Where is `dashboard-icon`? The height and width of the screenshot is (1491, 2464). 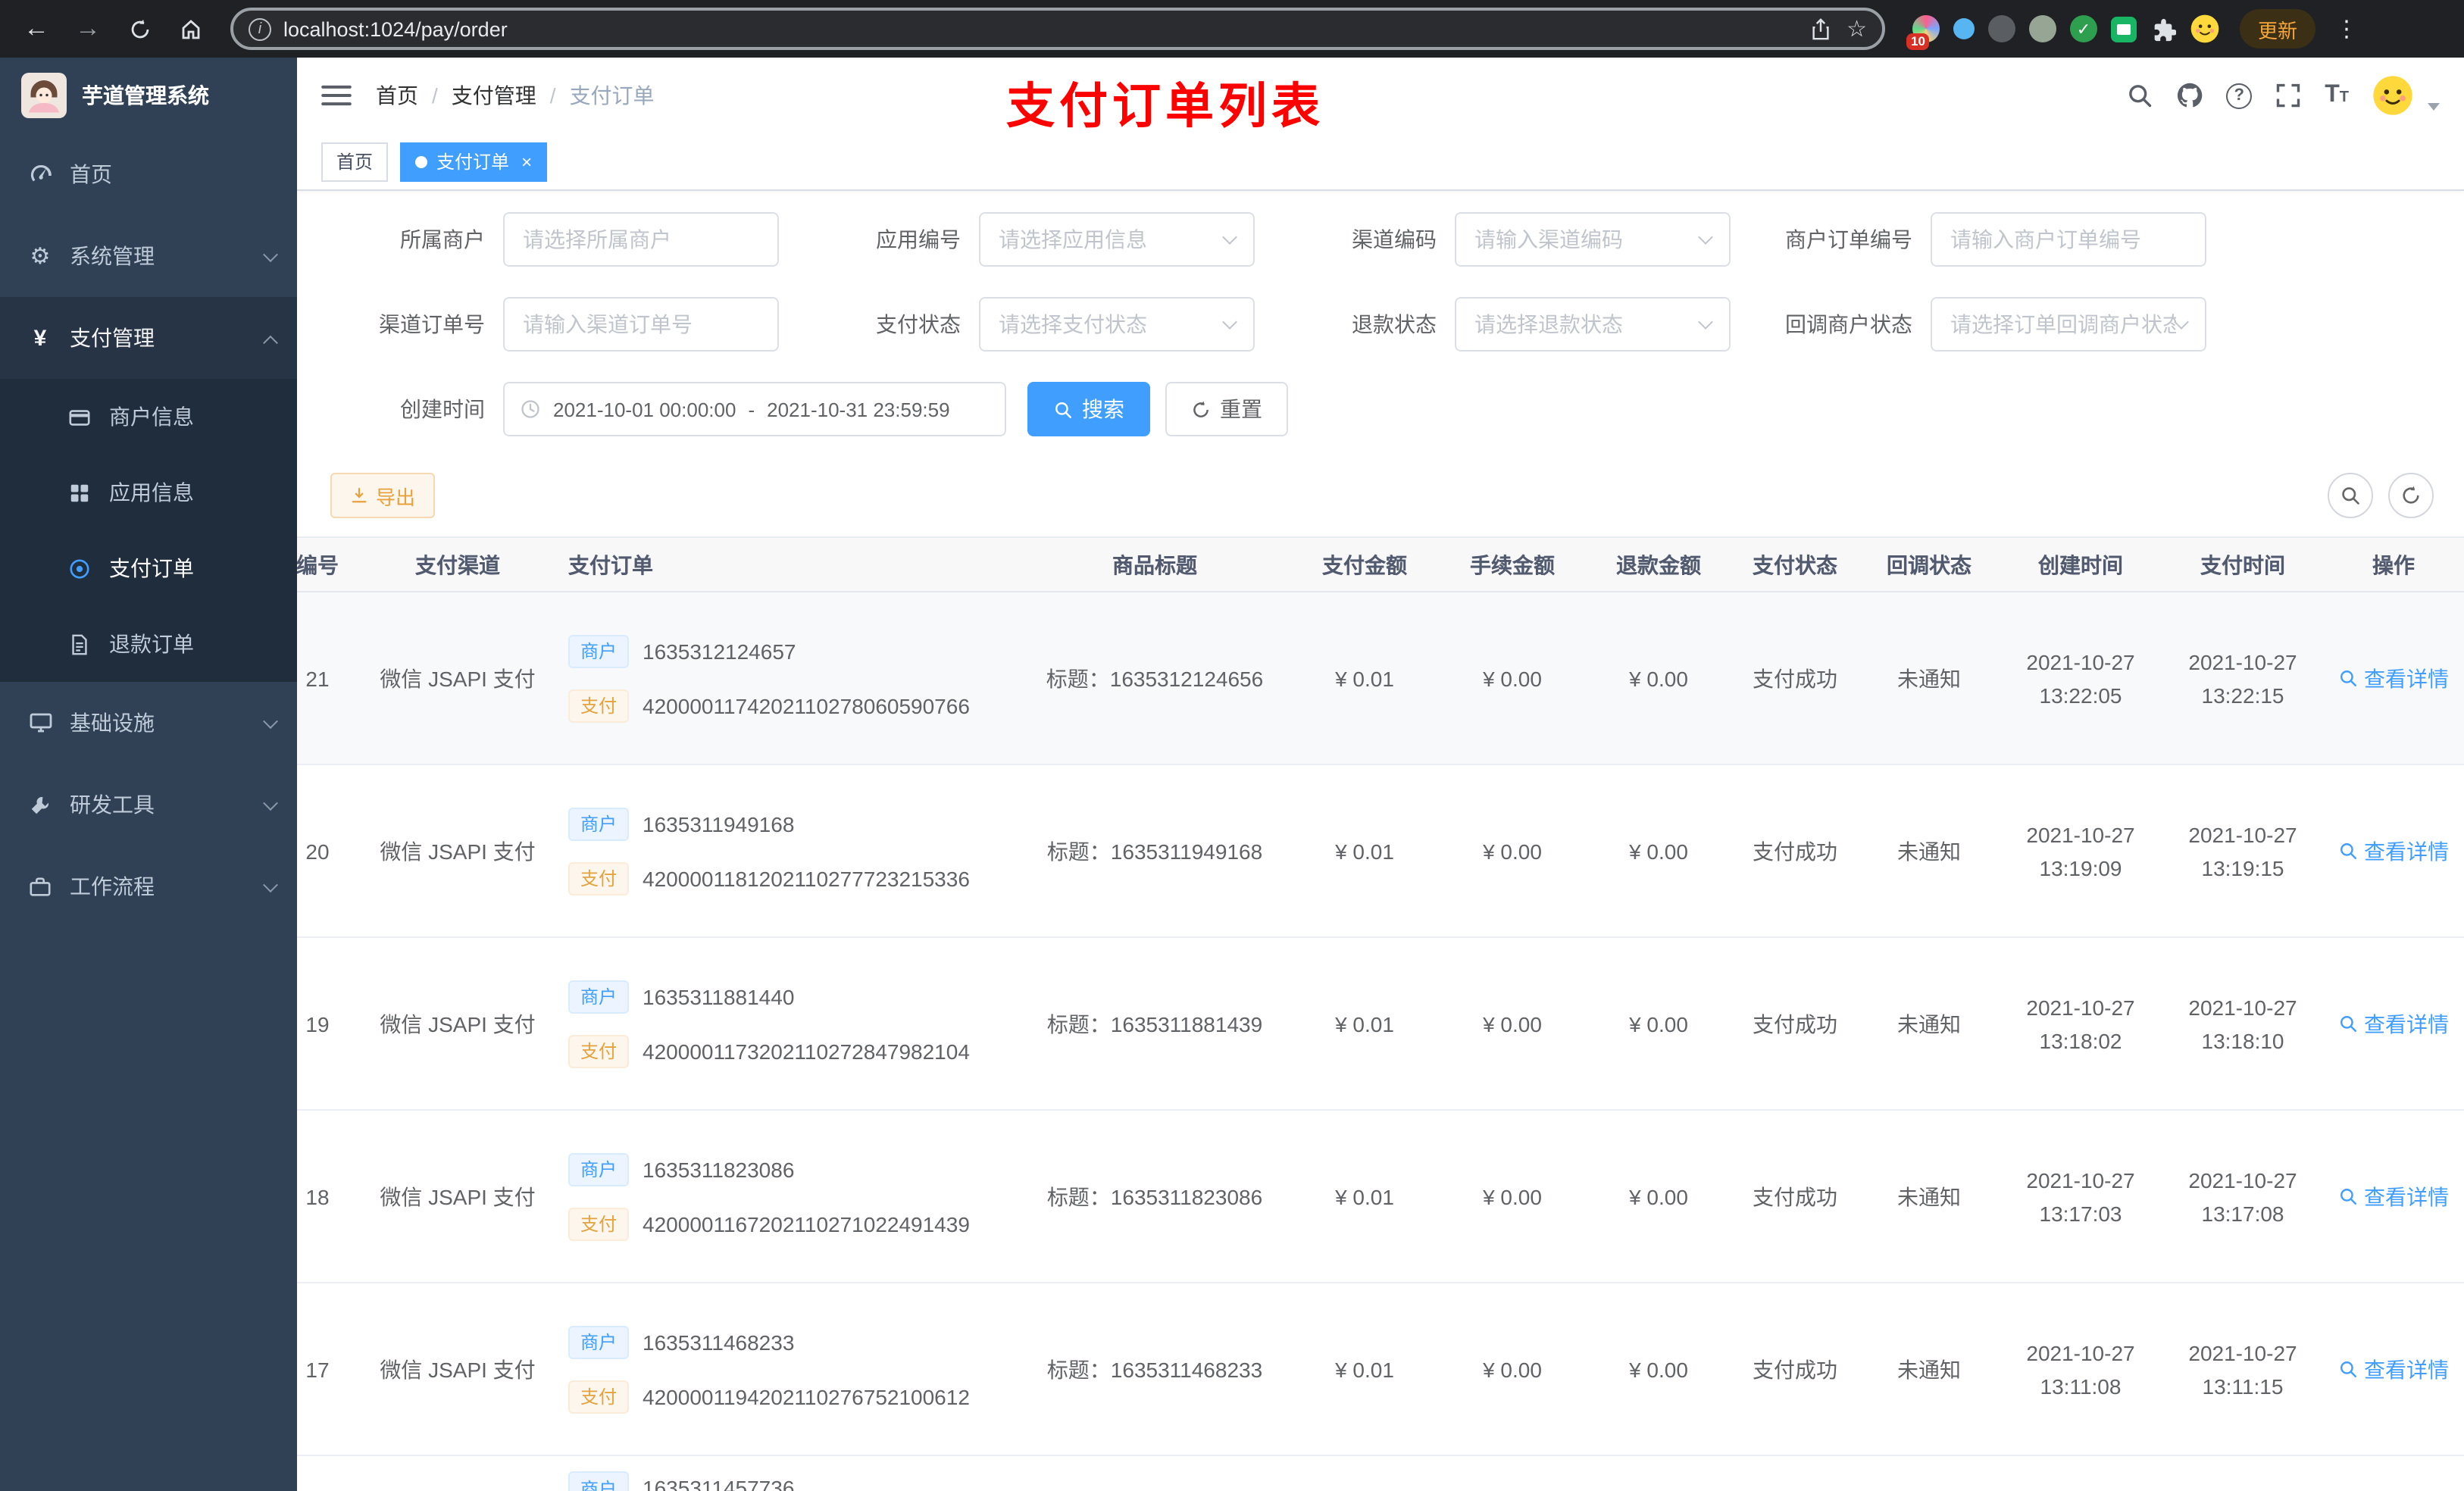 dashboard-icon is located at coordinates (40, 174).